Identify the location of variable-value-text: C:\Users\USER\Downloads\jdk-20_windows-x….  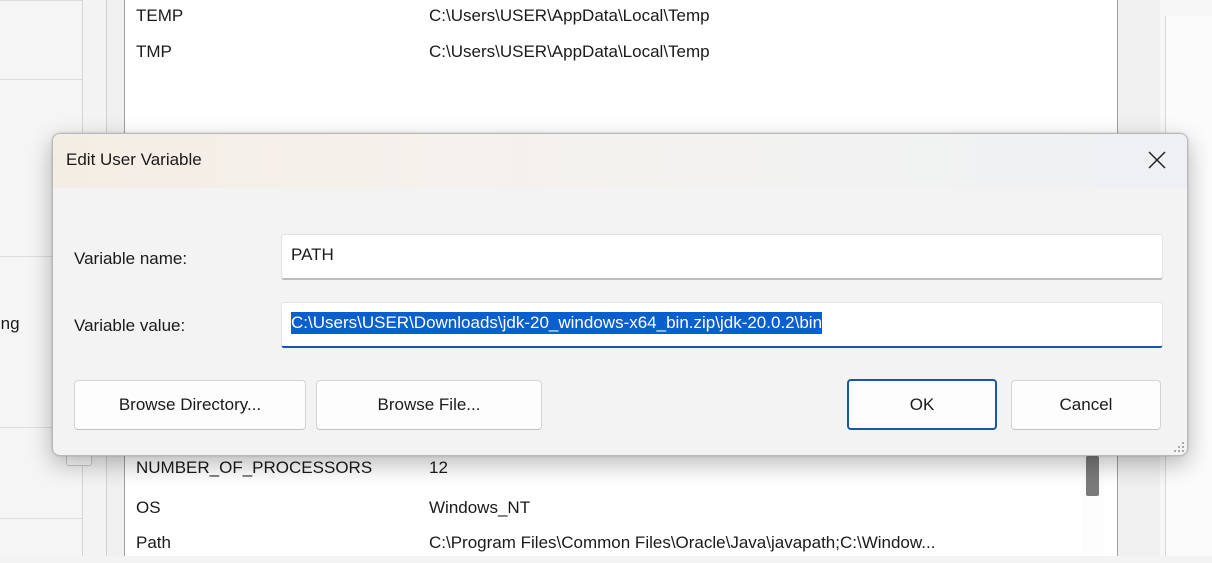
(557, 323).